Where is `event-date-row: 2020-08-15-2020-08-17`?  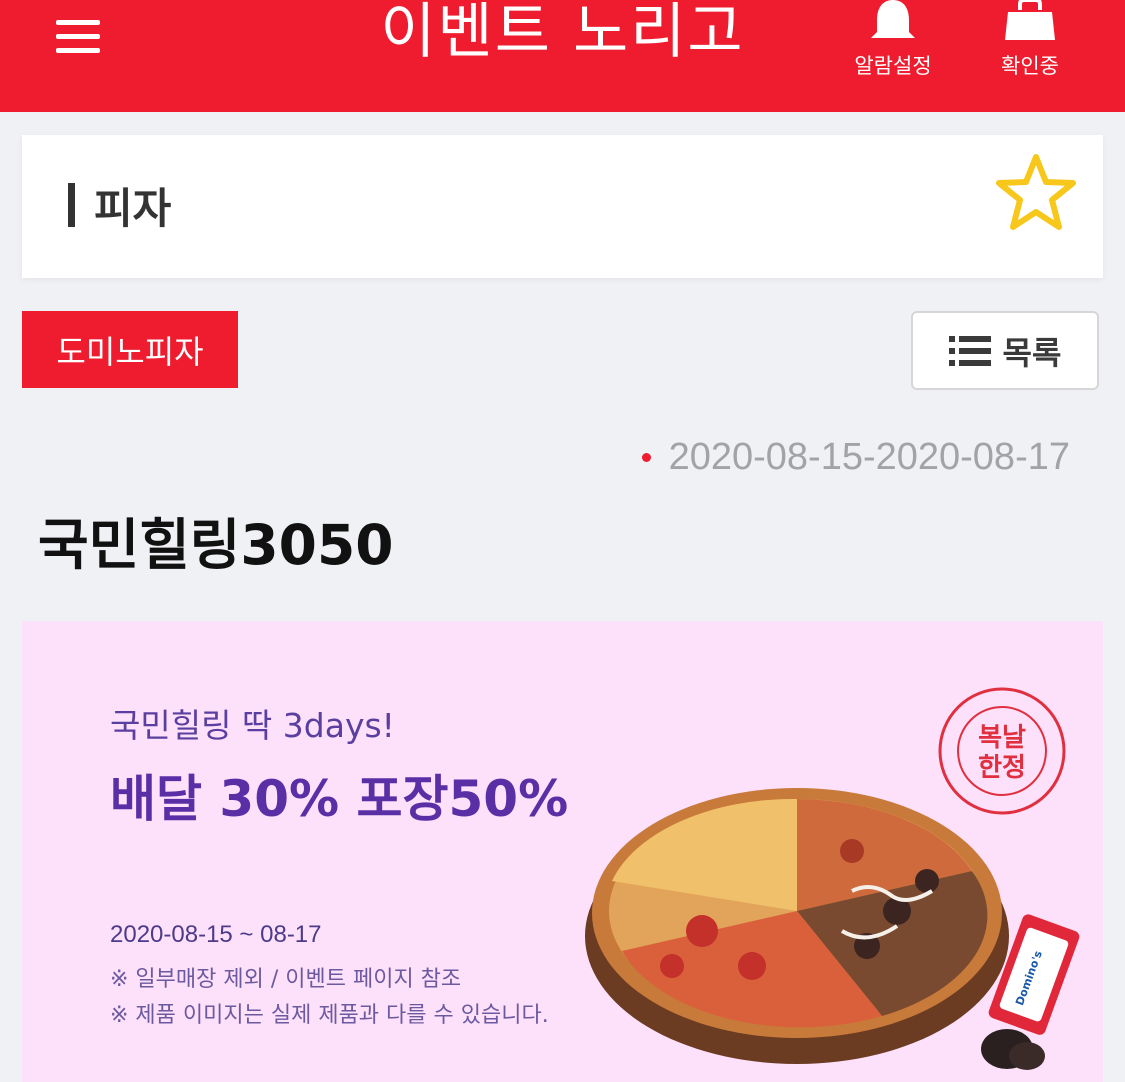
event-date-row: 2020-08-15-2020-08-17 is located at coordinates (855, 457).